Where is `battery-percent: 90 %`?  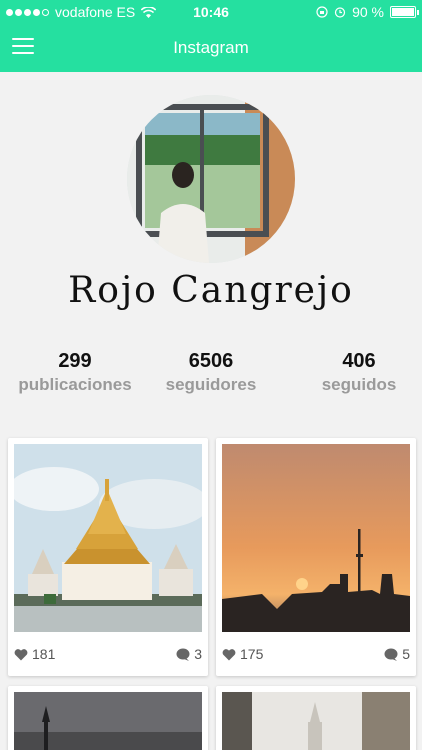 battery-percent: 90 % is located at coordinates (368, 12).